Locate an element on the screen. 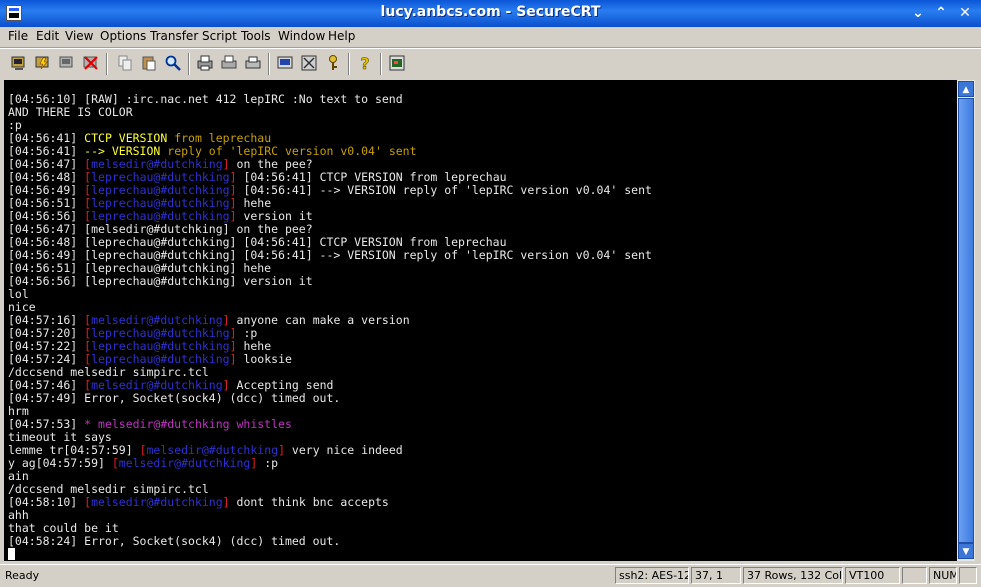  paste-icon is located at coordinates (149, 63).